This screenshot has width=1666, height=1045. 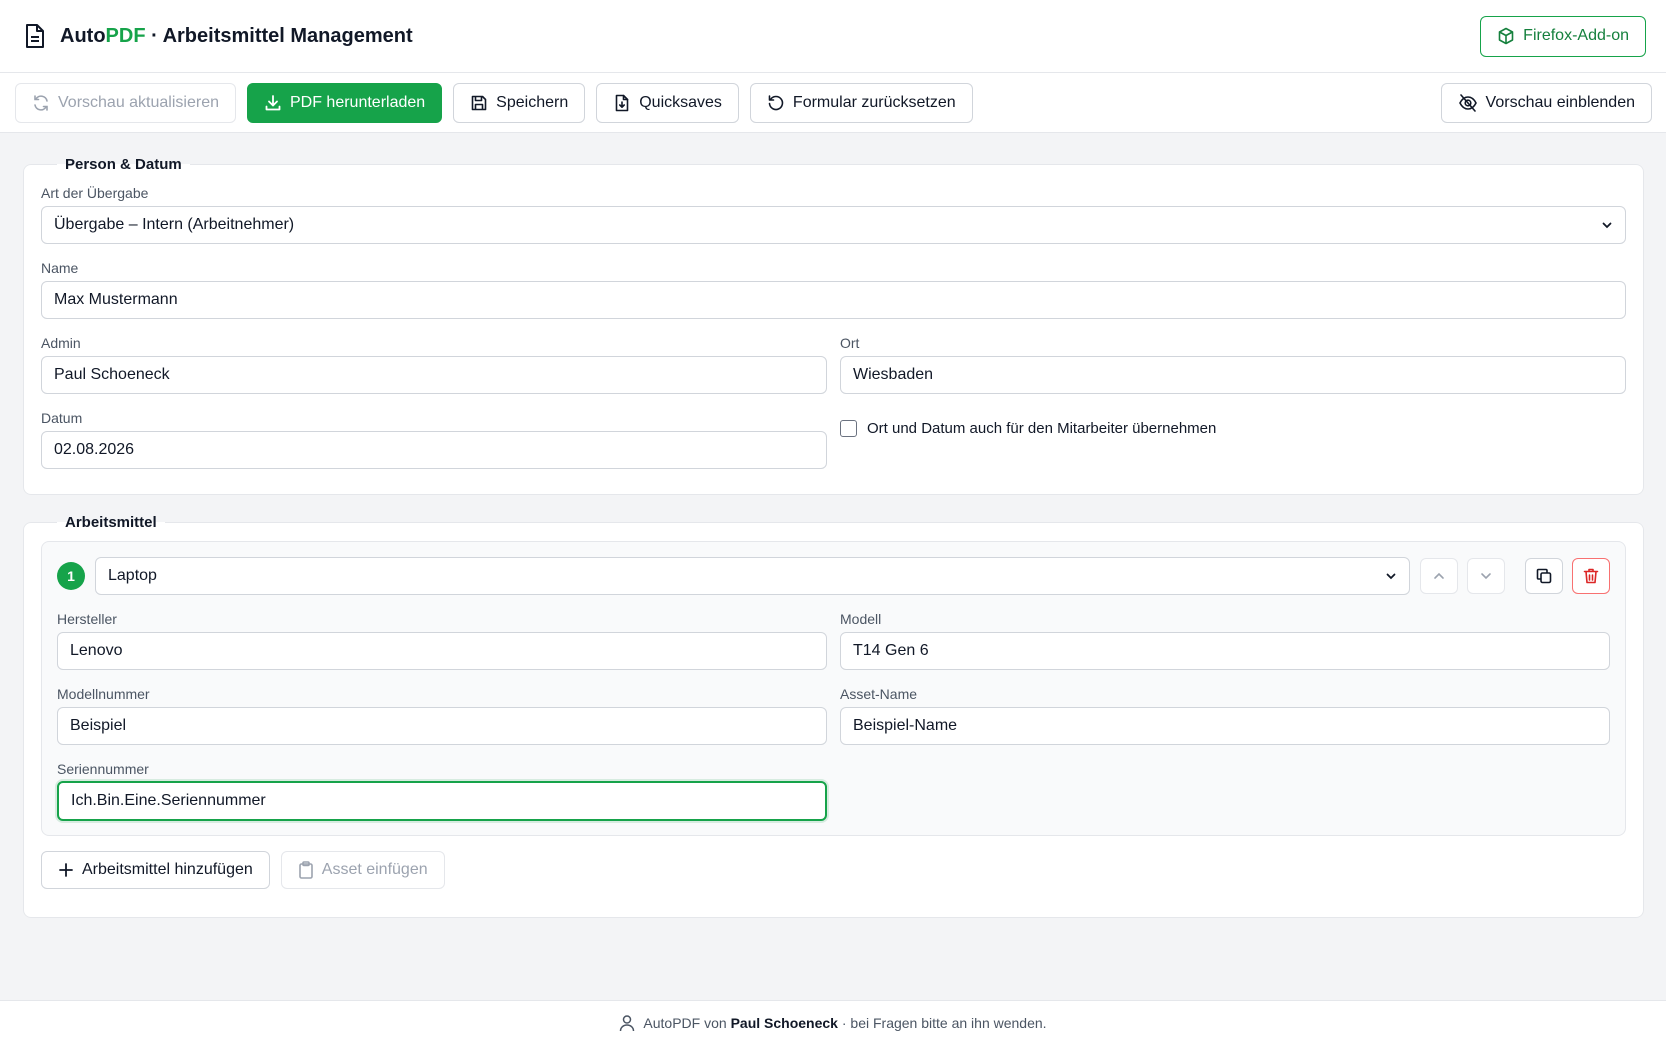 I want to click on file-download-icon, so click(x=622, y=103).